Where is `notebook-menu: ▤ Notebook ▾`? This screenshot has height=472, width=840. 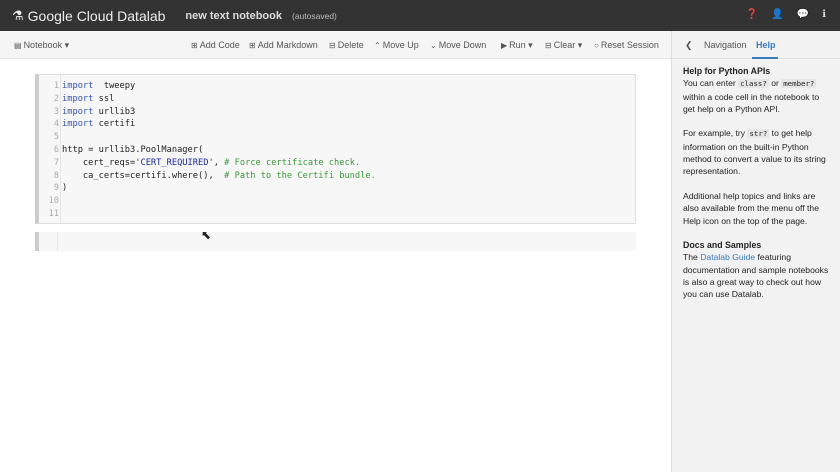
notebook-menu: ▤ Notebook ▾ is located at coordinates (41, 45).